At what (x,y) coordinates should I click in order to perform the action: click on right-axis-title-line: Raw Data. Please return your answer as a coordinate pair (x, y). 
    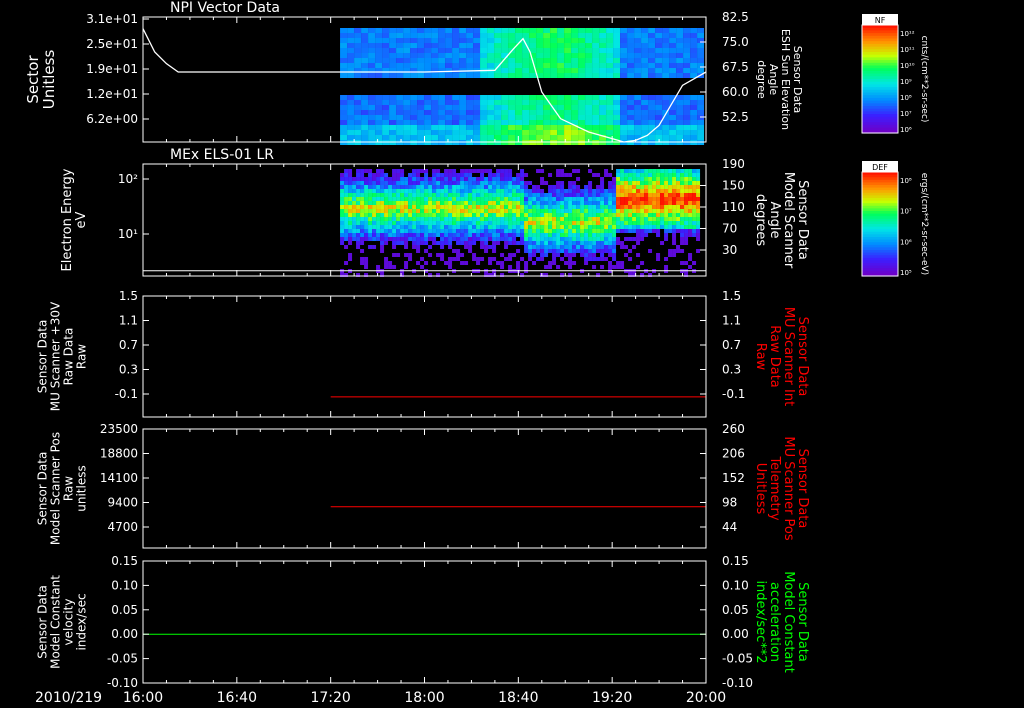
    Looking at the image, I should click on (774, 356).